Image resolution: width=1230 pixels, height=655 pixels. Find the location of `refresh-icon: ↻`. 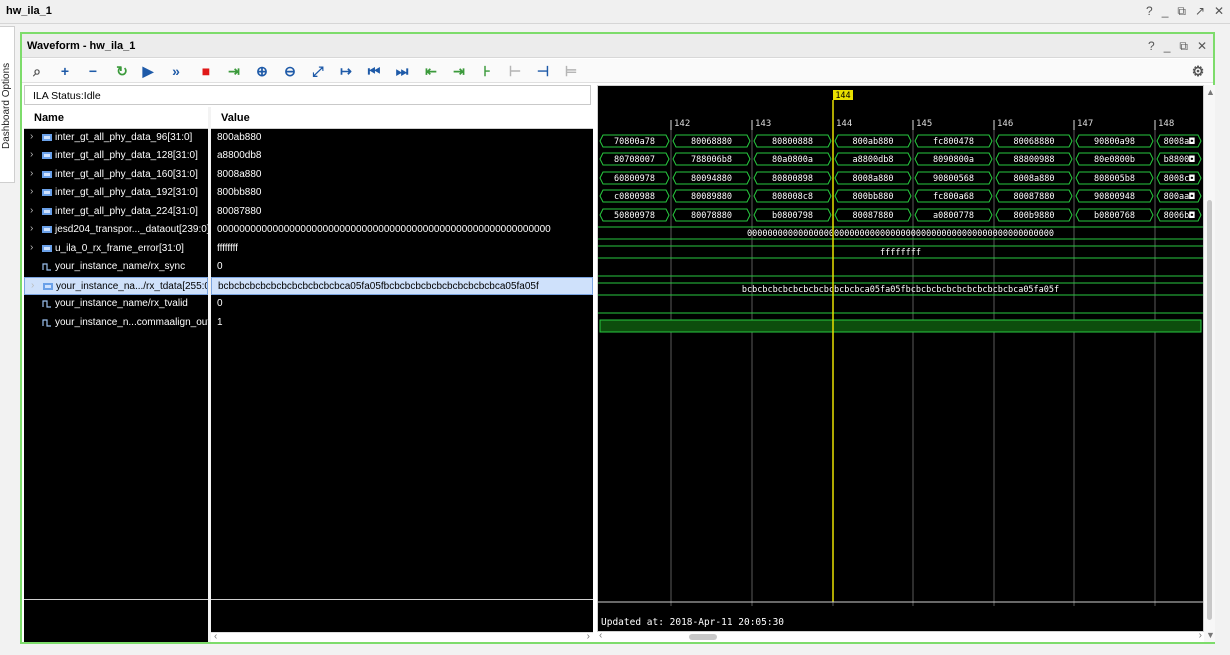

refresh-icon: ↻ is located at coordinates (122, 71).